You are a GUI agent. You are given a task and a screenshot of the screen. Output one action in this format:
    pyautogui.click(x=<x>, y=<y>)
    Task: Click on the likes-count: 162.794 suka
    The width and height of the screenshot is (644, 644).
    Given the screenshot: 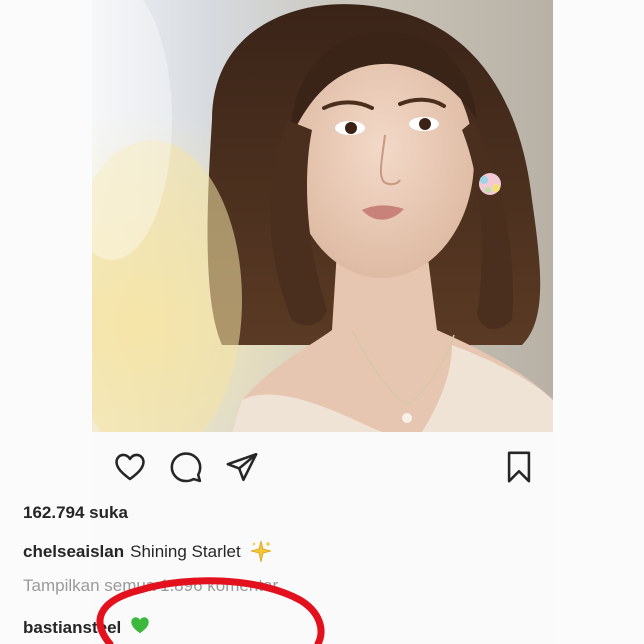 What is the action you would take?
    pyautogui.click(x=75, y=513)
    